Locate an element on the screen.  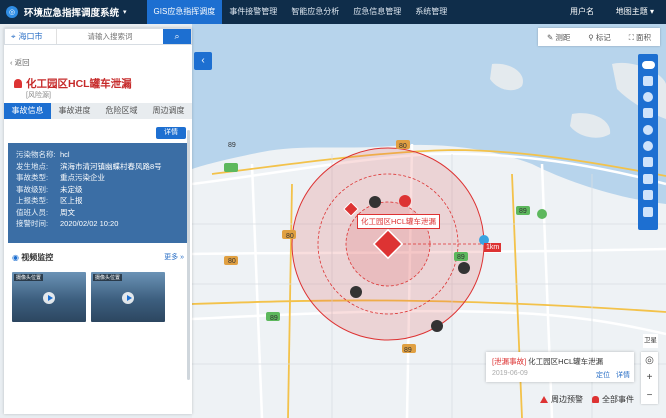
incident-title: 化工园区HCL罐车泄漏 is located at coordinates (73, 83).